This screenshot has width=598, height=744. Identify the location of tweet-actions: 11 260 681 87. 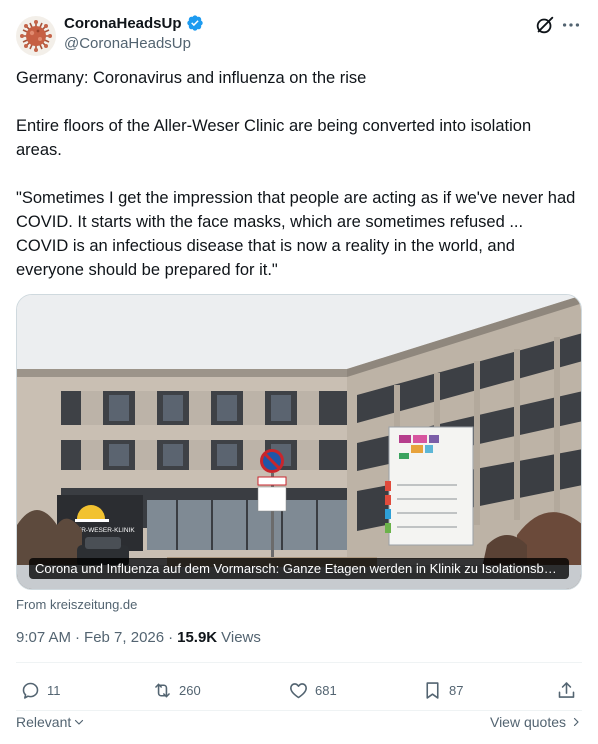
(299, 691).